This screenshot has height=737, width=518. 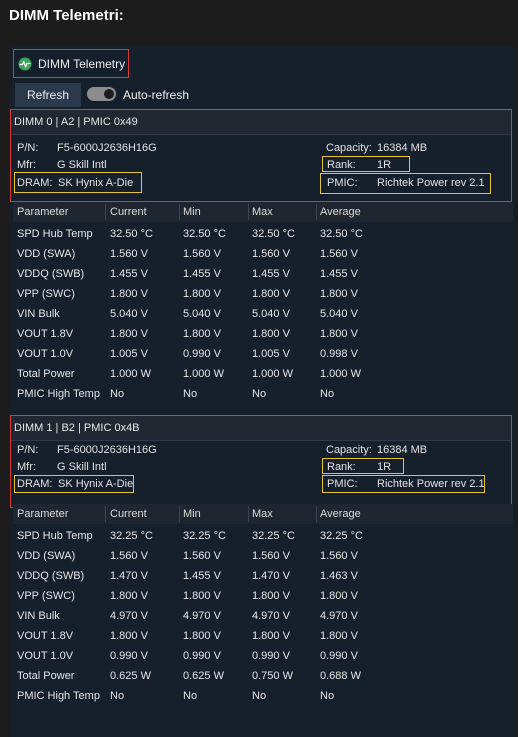 What do you see at coordinates (35, 484) in the screenshot?
I see `dram-label: DRAM:` at bounding box center [35, 484].